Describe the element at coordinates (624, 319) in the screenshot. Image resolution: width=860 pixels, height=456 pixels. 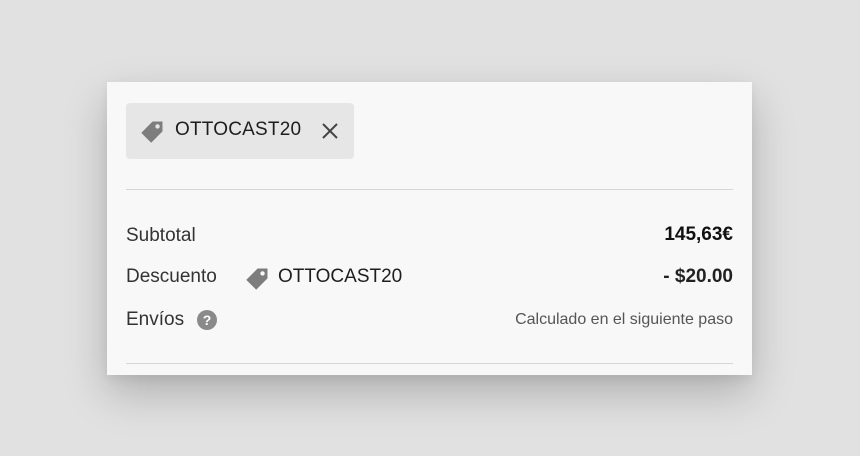
I see `shipping-value: Calculado en el siguiente paso` at that location.